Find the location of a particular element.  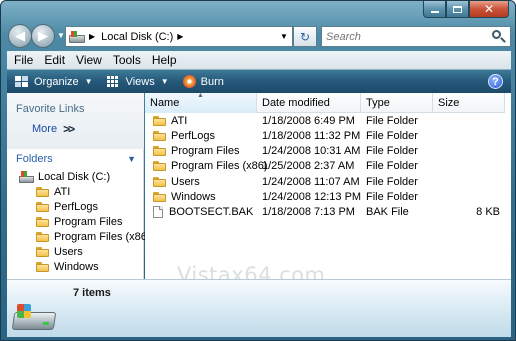

tree-item-label: Program Files is located at coordinates (88, 221).